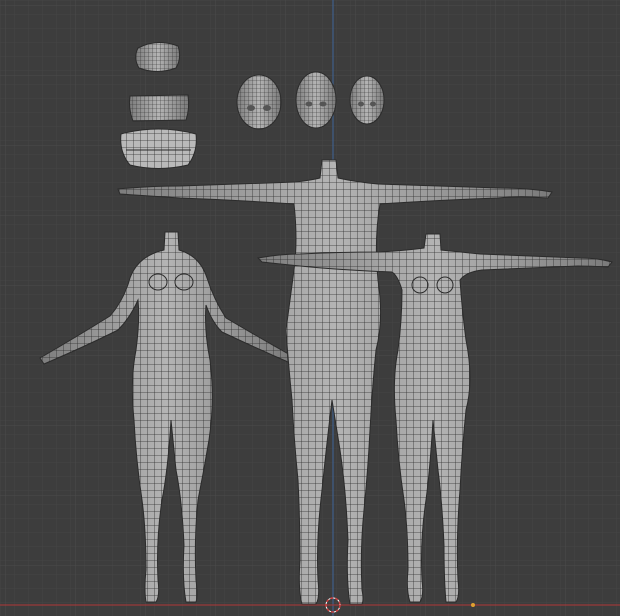  I want to click on gums-mesh, so click(159, 108).